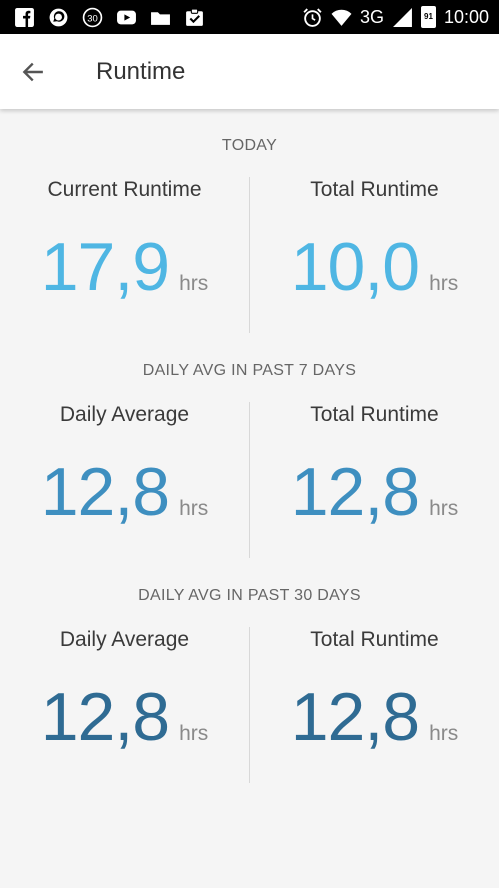 The width and height of the screenshot is (499, 888). I want to click on app-bar: Runtime, so click(249, 71).